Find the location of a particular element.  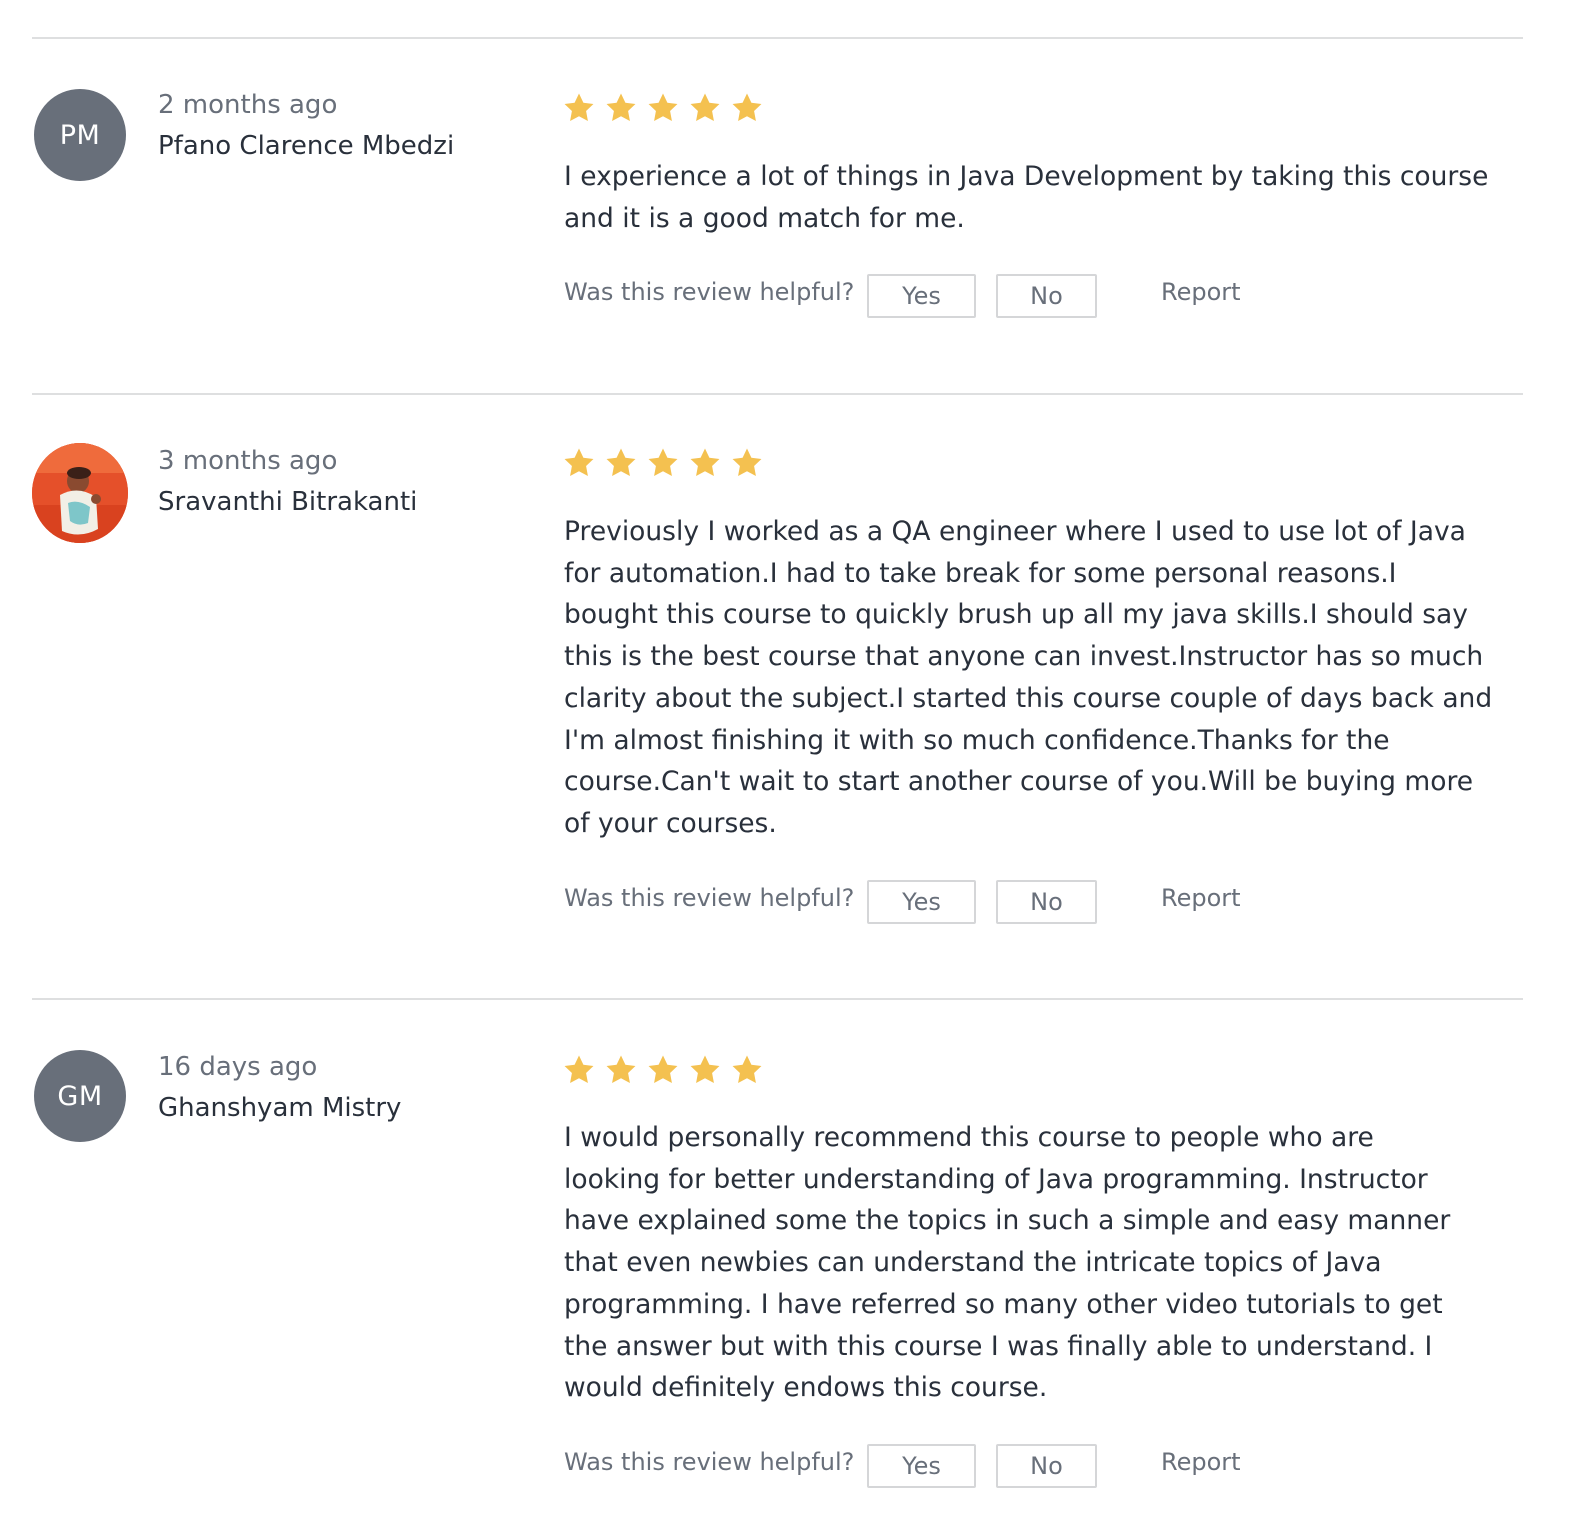

avatar-initials: PM is located at coordinates (80, 135).